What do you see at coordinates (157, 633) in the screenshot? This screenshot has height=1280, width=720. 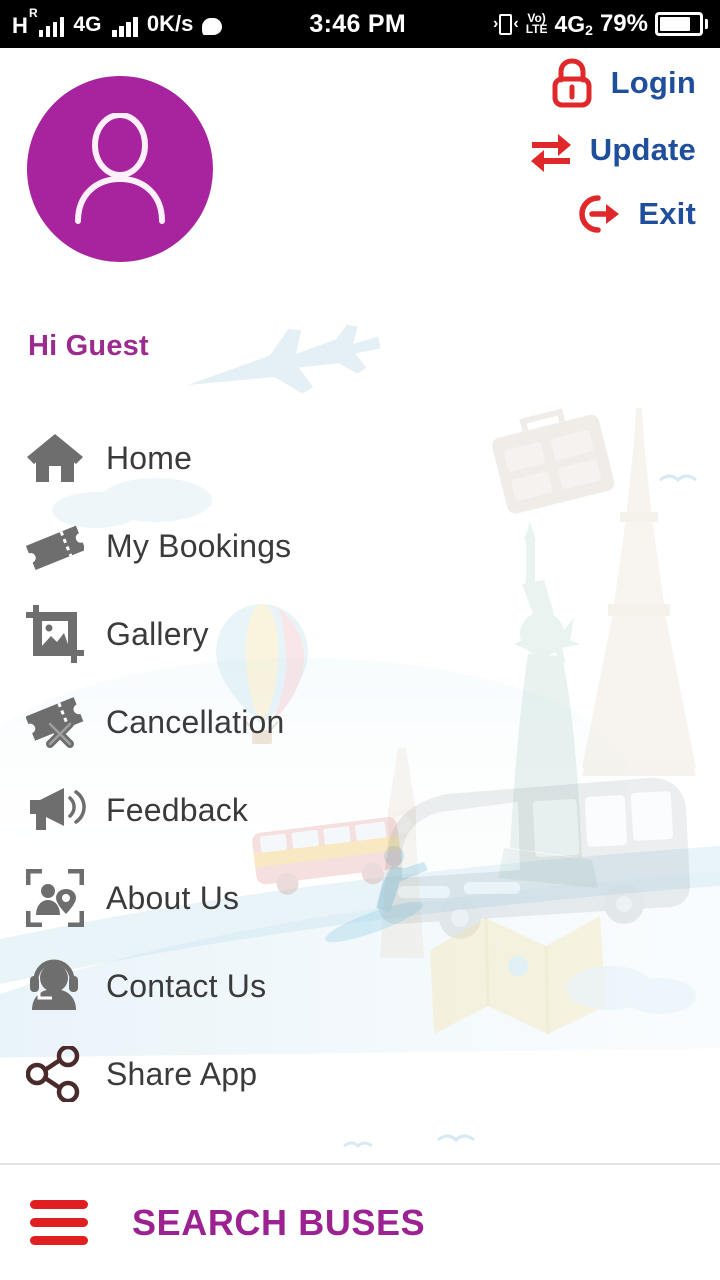 I see `menu-item-gallery-label: Gallery` at bounding box center [157, 633].